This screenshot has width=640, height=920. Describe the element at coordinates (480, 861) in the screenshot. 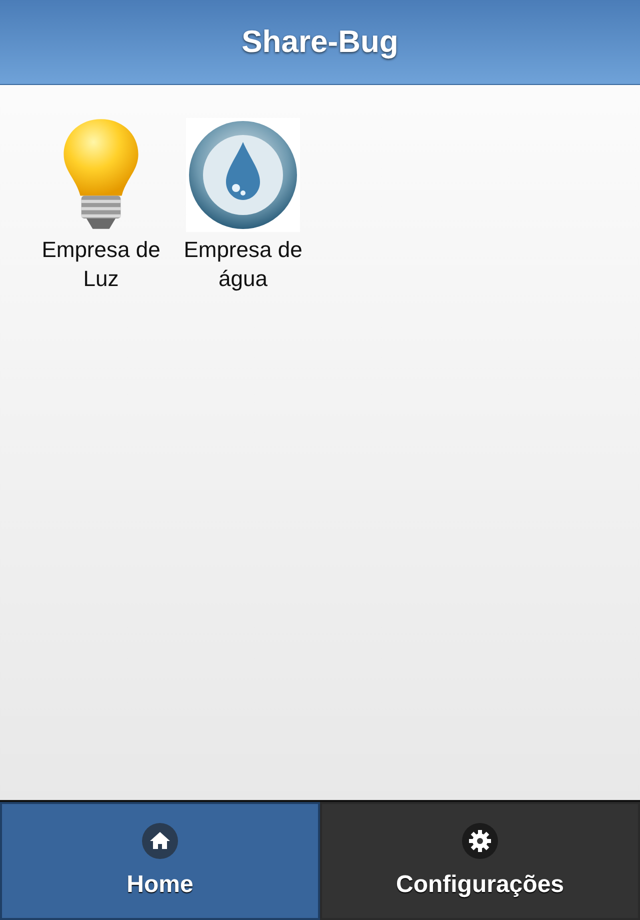

I see `tab: Configurações` at that location.